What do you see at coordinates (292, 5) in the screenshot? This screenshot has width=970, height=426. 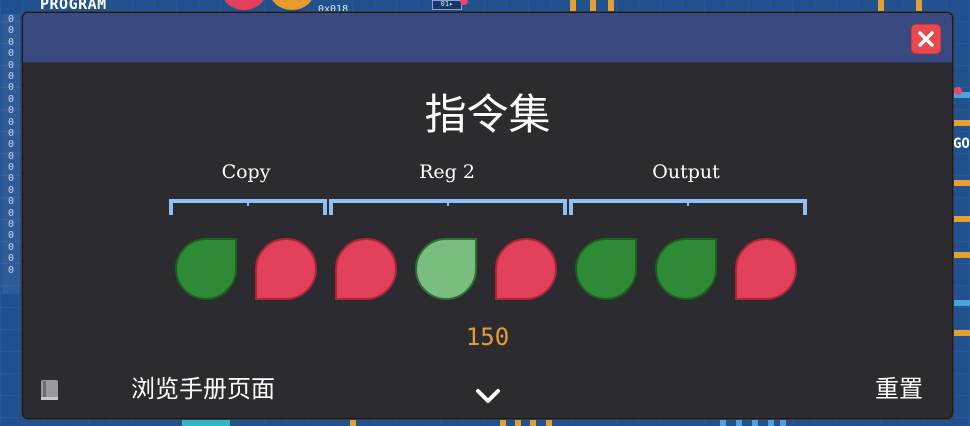 I see `orange-node` at bounding box center [292, 5].